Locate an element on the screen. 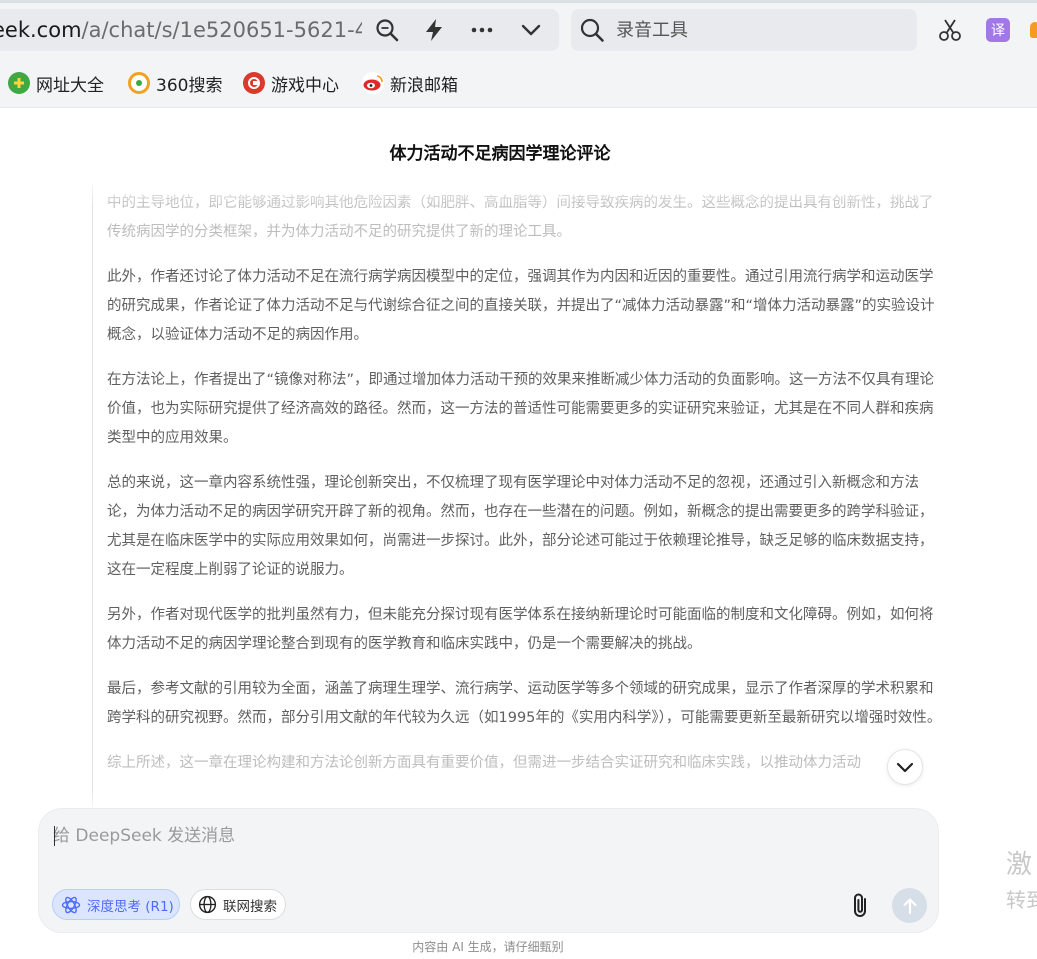 Image resolution: width=1037 pixels, height=959 pixels. send-button is located at coordinates (909, 905).